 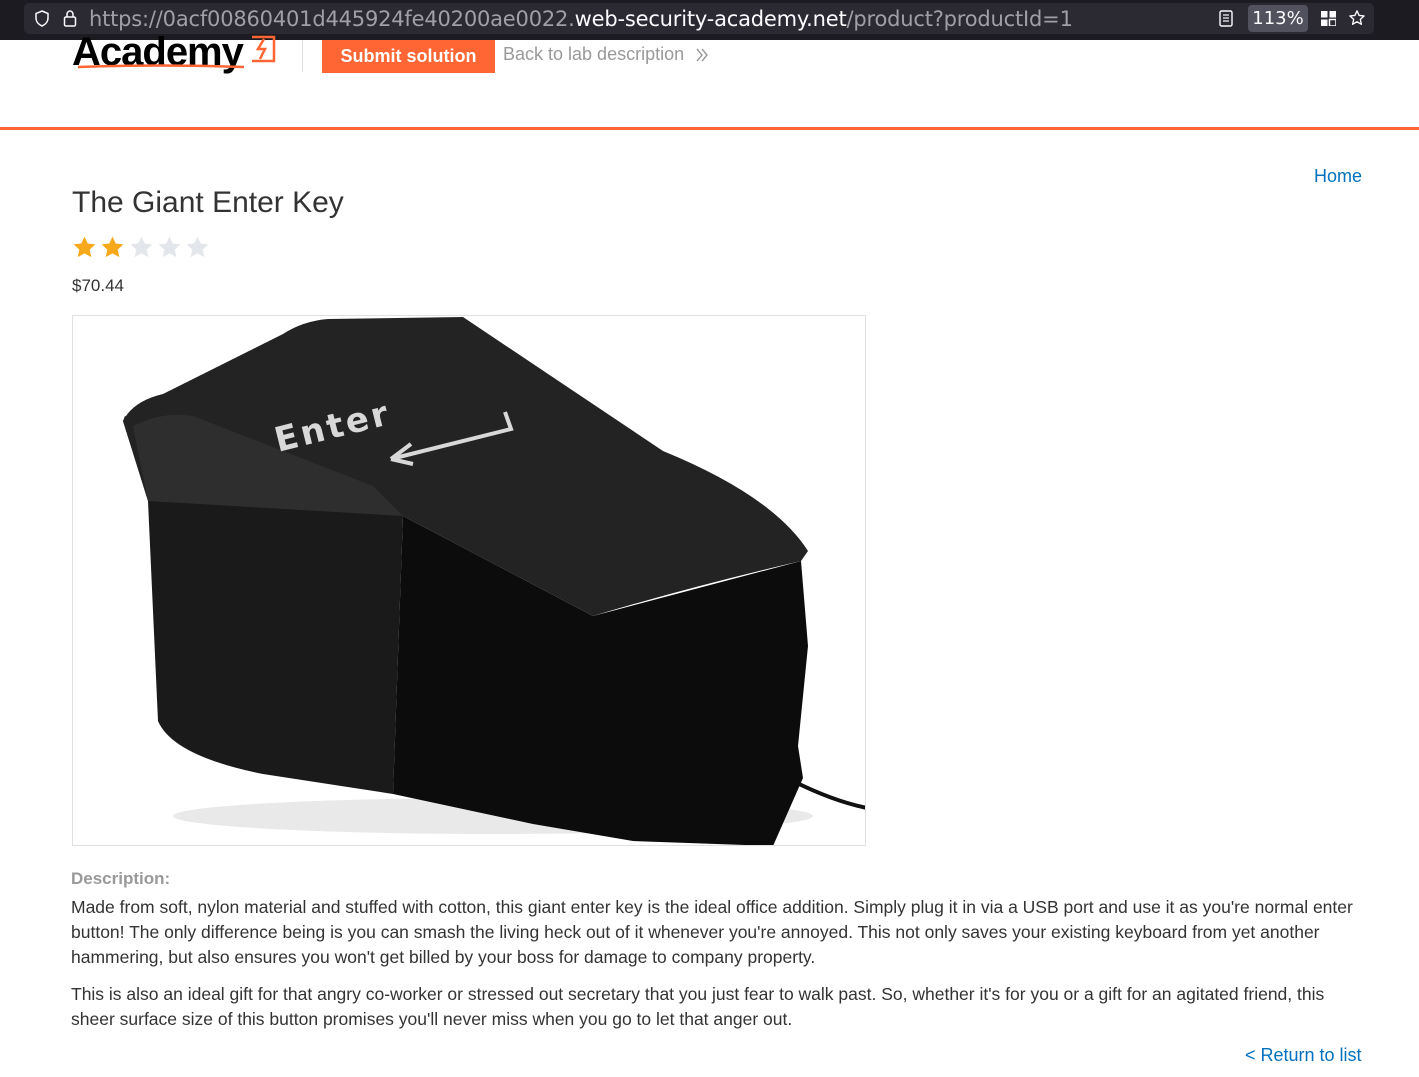 What do you see at coordinates (264, 49) in the screenshot?
I see `logo-mark-icon` at bounding box center [264, 49].